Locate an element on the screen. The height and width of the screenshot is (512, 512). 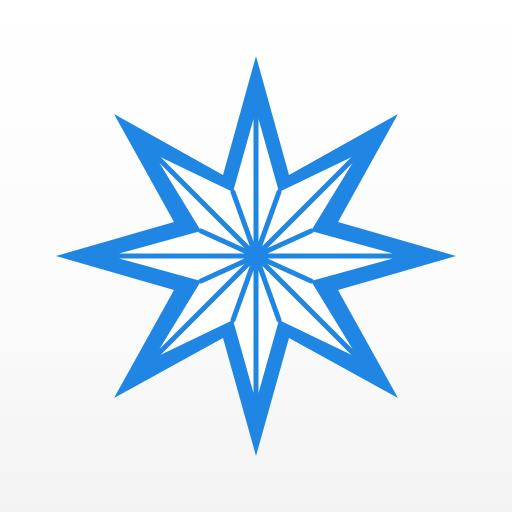
star-center-dot is located at coordinates (256, 256).